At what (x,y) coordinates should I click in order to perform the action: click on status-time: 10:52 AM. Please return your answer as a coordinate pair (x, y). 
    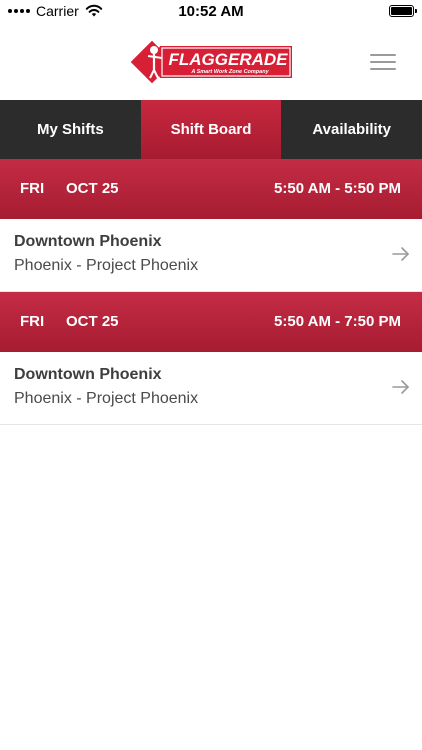
    Looking at the image, I should click on (211, 11).